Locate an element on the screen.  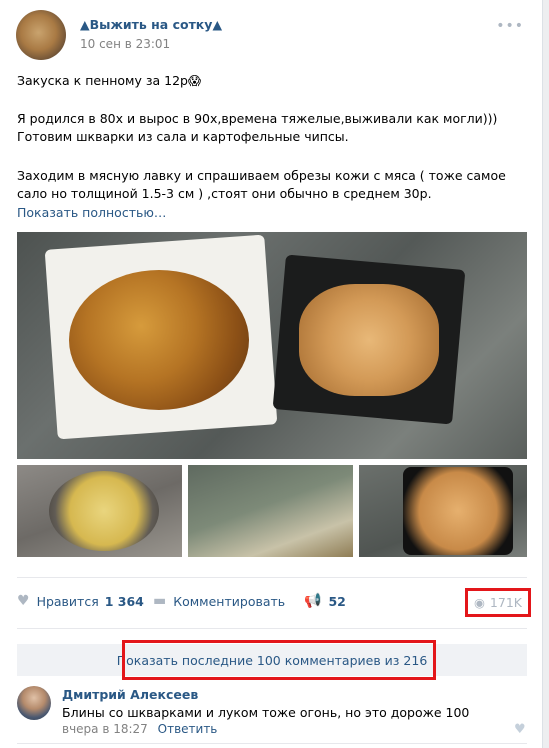
like-label: Нравится is located at coordinates (67, 601).